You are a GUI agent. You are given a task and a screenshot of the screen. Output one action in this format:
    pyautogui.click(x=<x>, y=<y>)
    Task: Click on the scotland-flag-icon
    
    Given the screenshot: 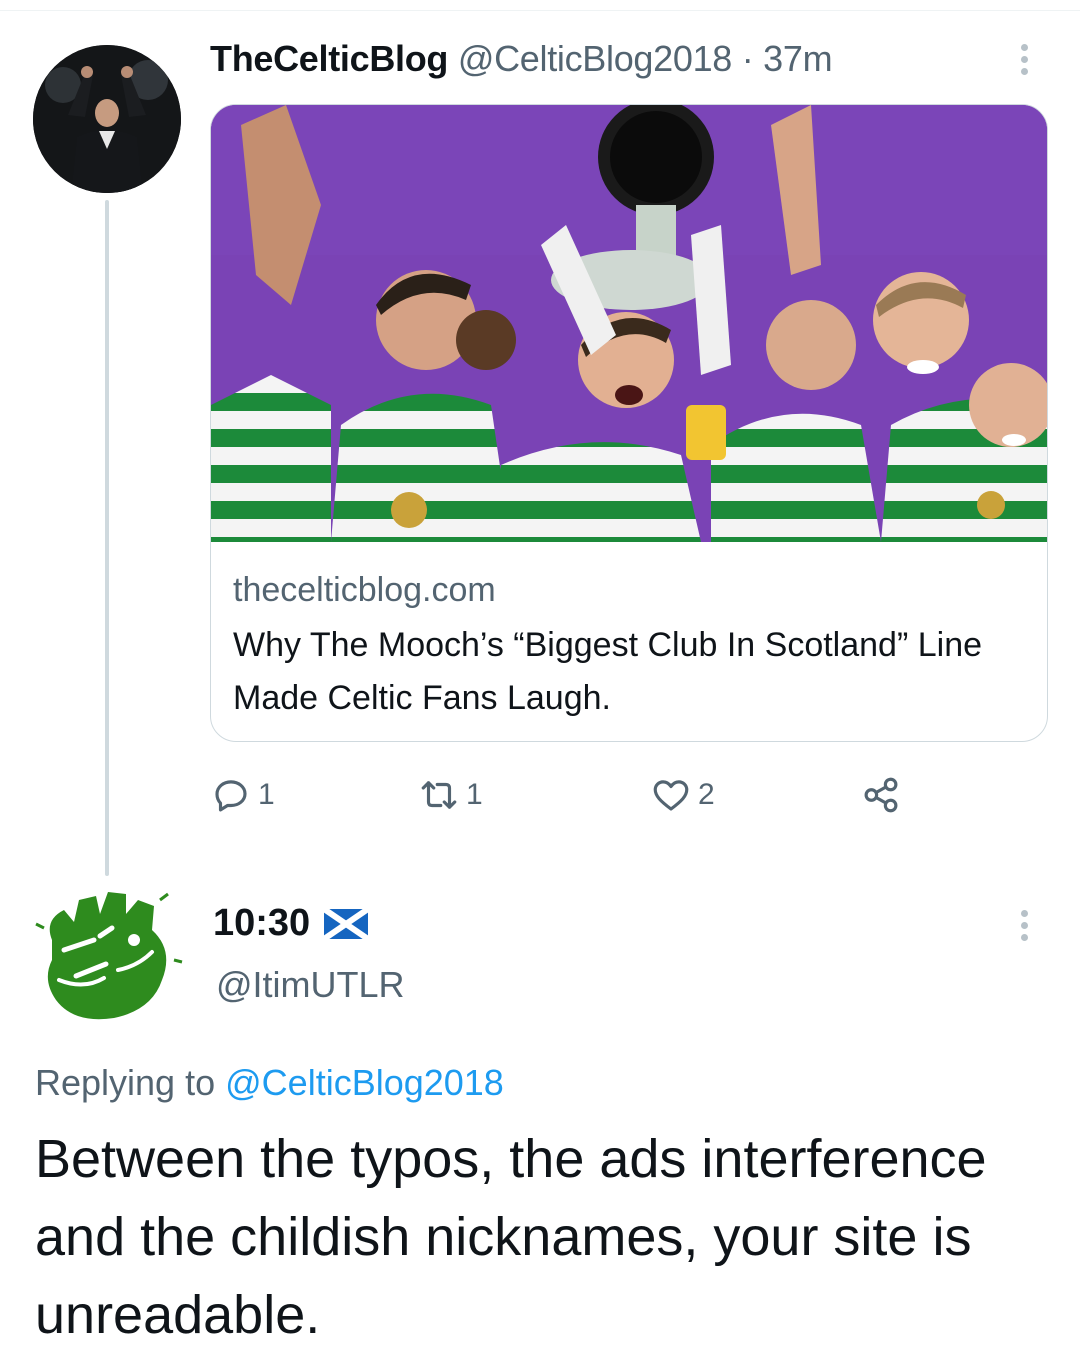 What is the action you would take?
    pyautogui.click(x=346, y=923)
    